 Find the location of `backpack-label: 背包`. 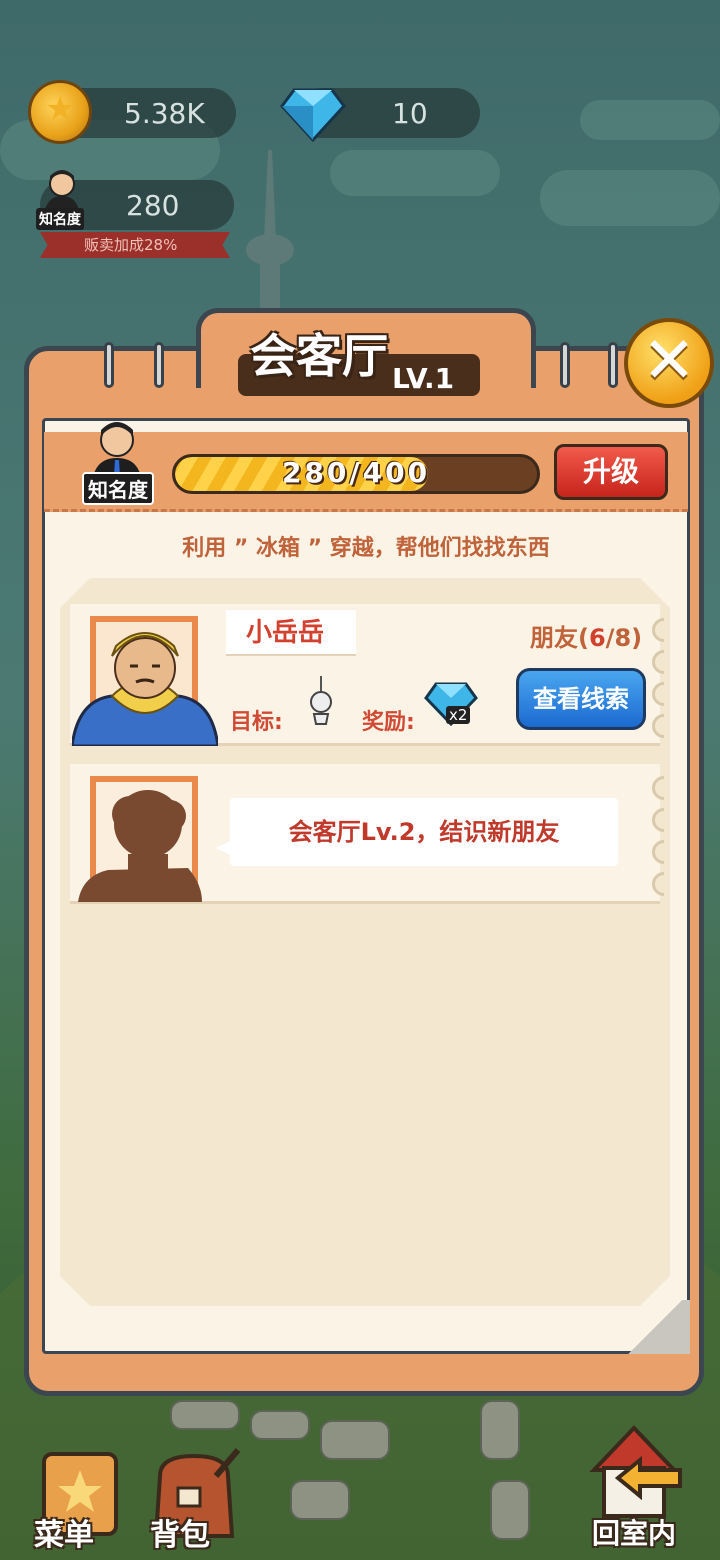

backpack-label: 背包 is located at coordinates (180, 1535).